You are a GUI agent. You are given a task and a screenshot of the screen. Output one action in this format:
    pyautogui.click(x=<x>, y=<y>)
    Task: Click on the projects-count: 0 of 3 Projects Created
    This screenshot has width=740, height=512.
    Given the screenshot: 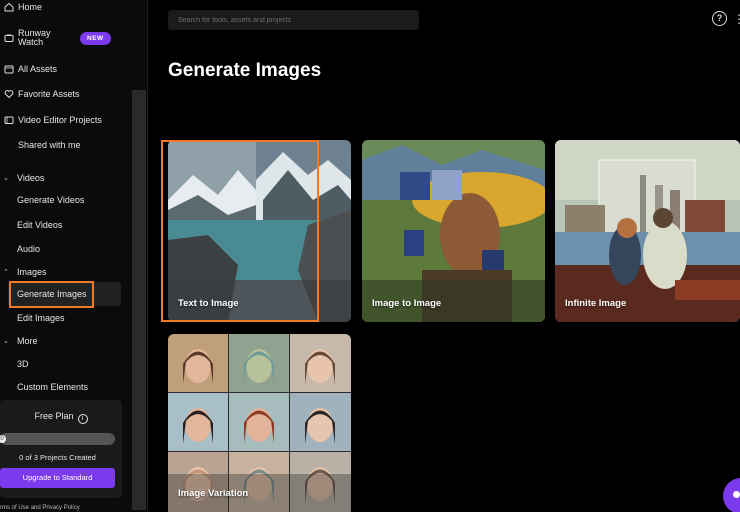 What is the action you would take?
    pyautogui.click(x=57, y=457)
    